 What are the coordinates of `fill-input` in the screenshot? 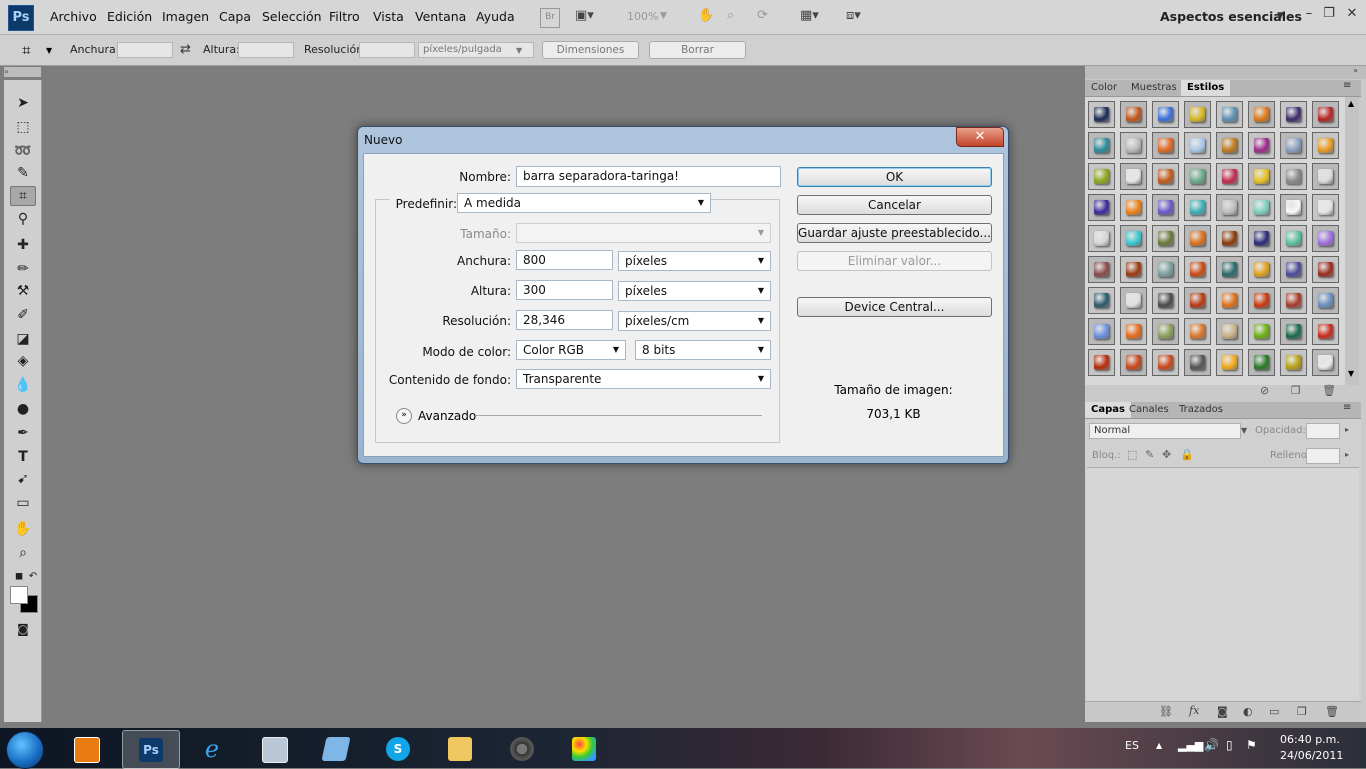 It's located at (1323, 456).